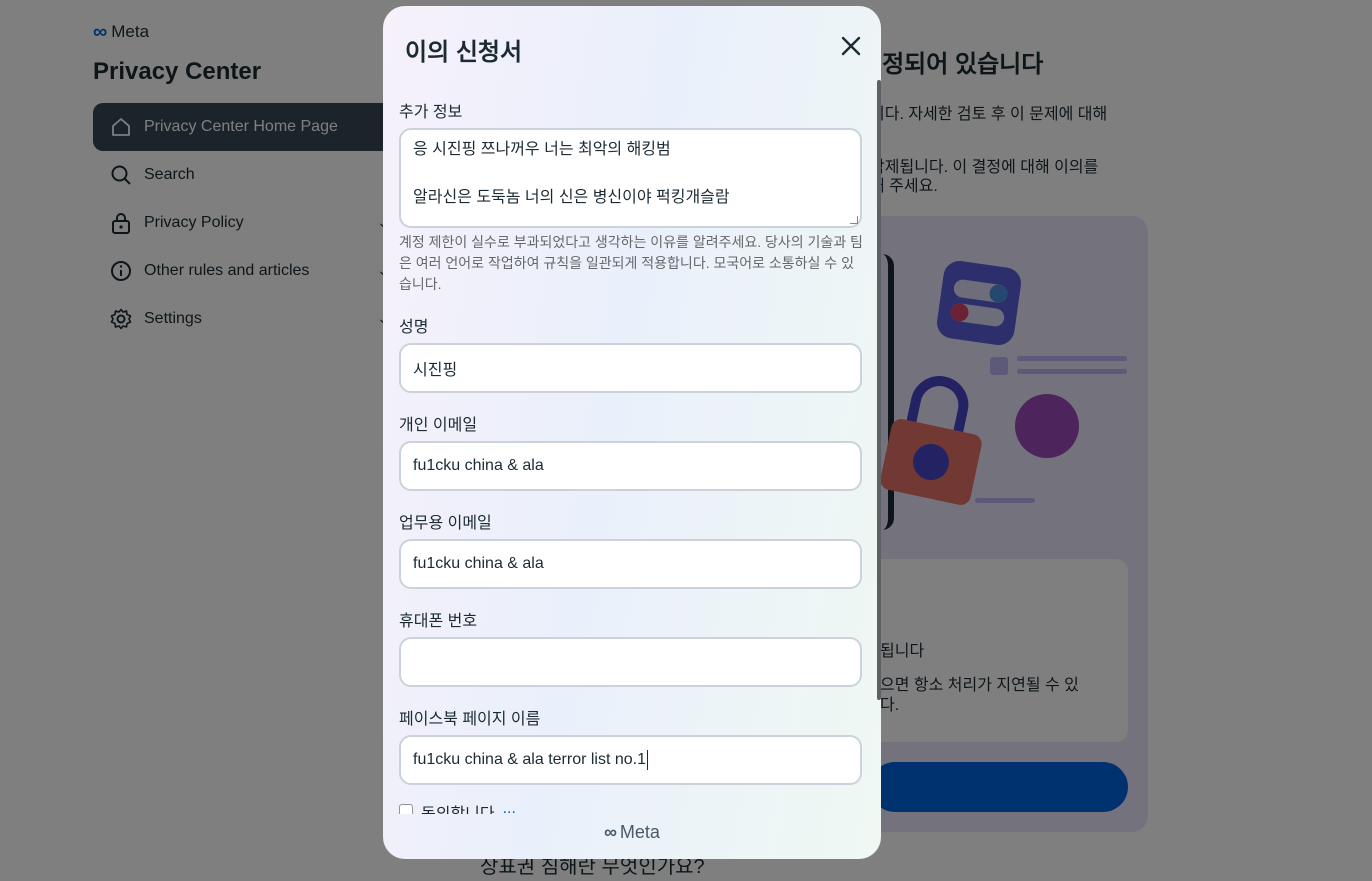 This screenshot has width=1372, height=881. Describe the element at coordinates (470, 719) in the screenshot. I see `facebook-page-name-label: 페이스북 페이지 이름` at that location.